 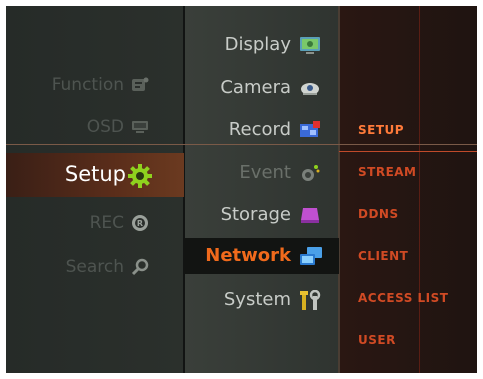 I want to click on setup-menu-item-system: System, so click(x=261, y=300).